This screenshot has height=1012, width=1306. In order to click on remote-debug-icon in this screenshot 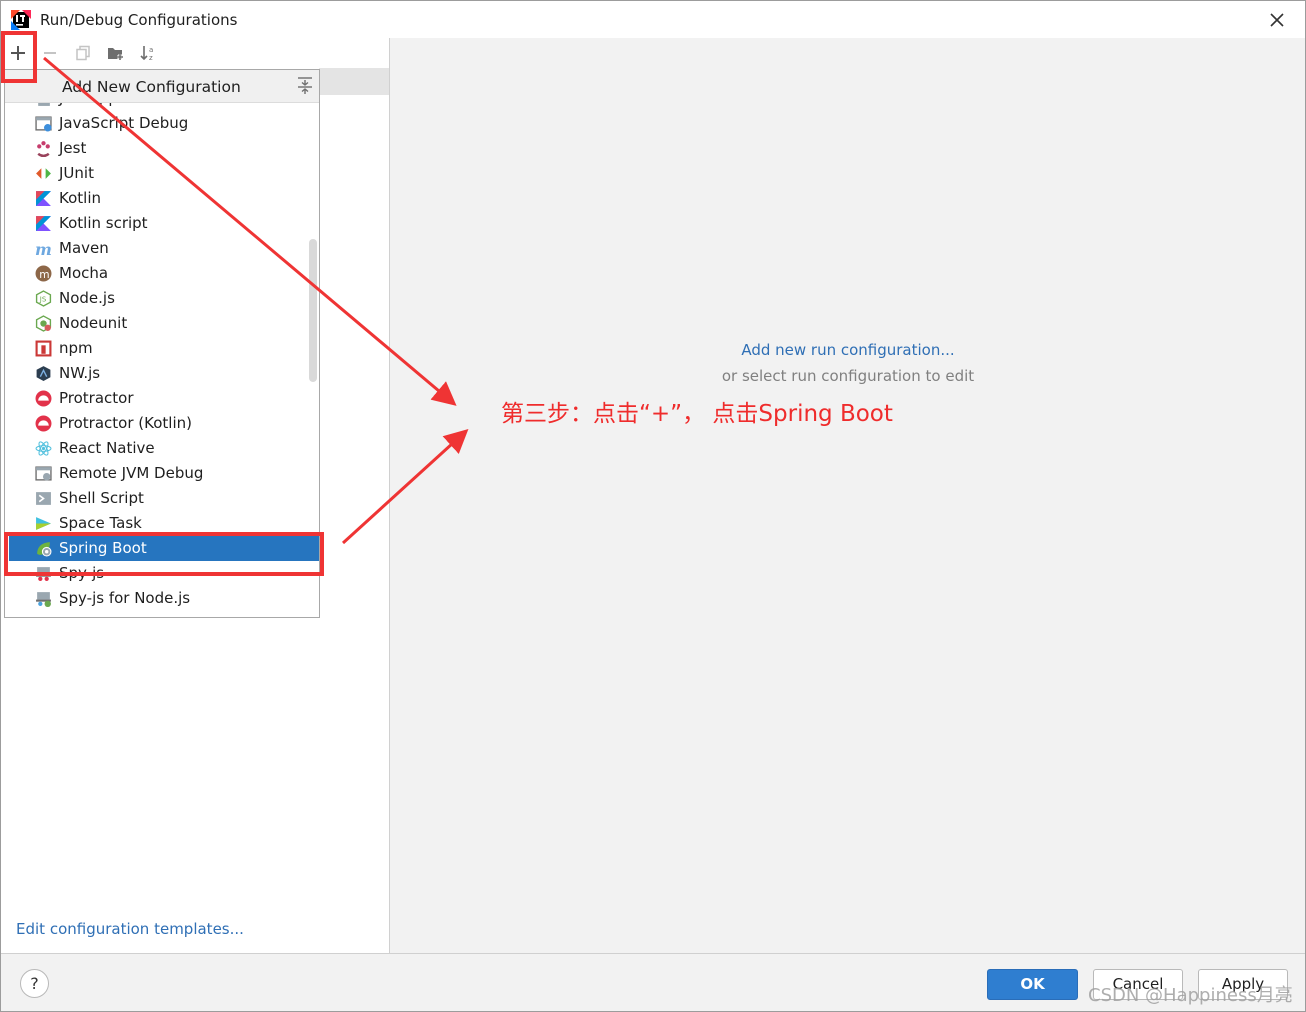, I will do `click(43, 473)`.